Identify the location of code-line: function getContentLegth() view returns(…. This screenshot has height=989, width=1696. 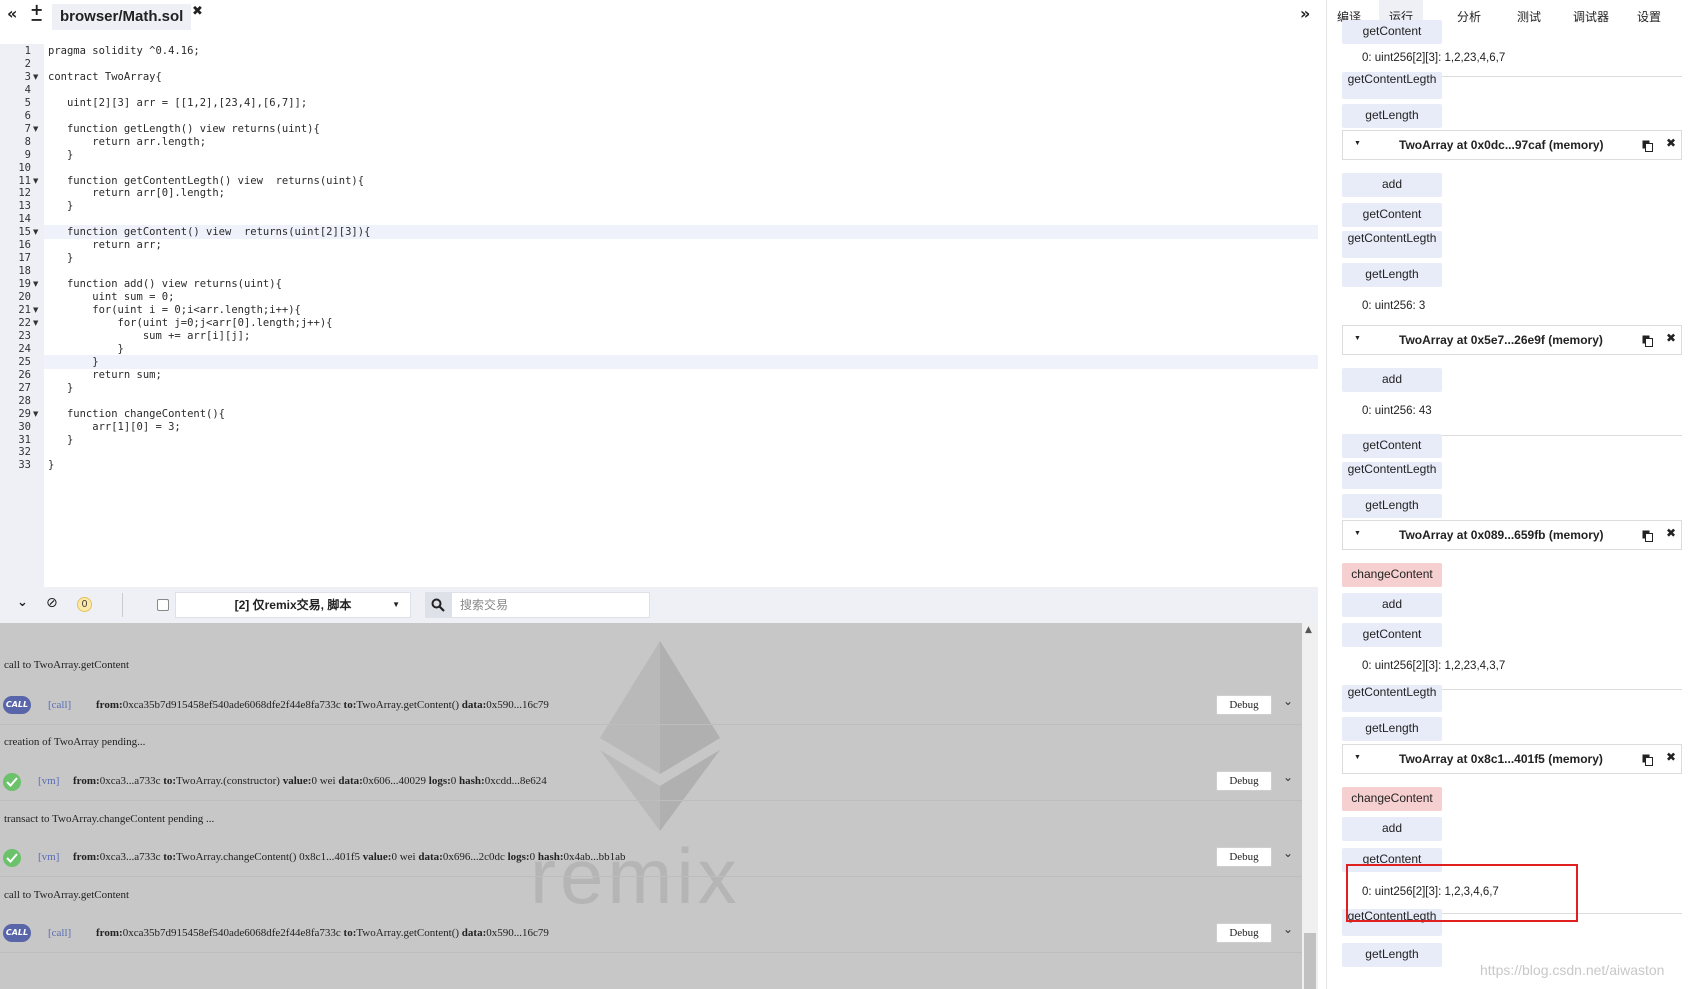
(206, 181).